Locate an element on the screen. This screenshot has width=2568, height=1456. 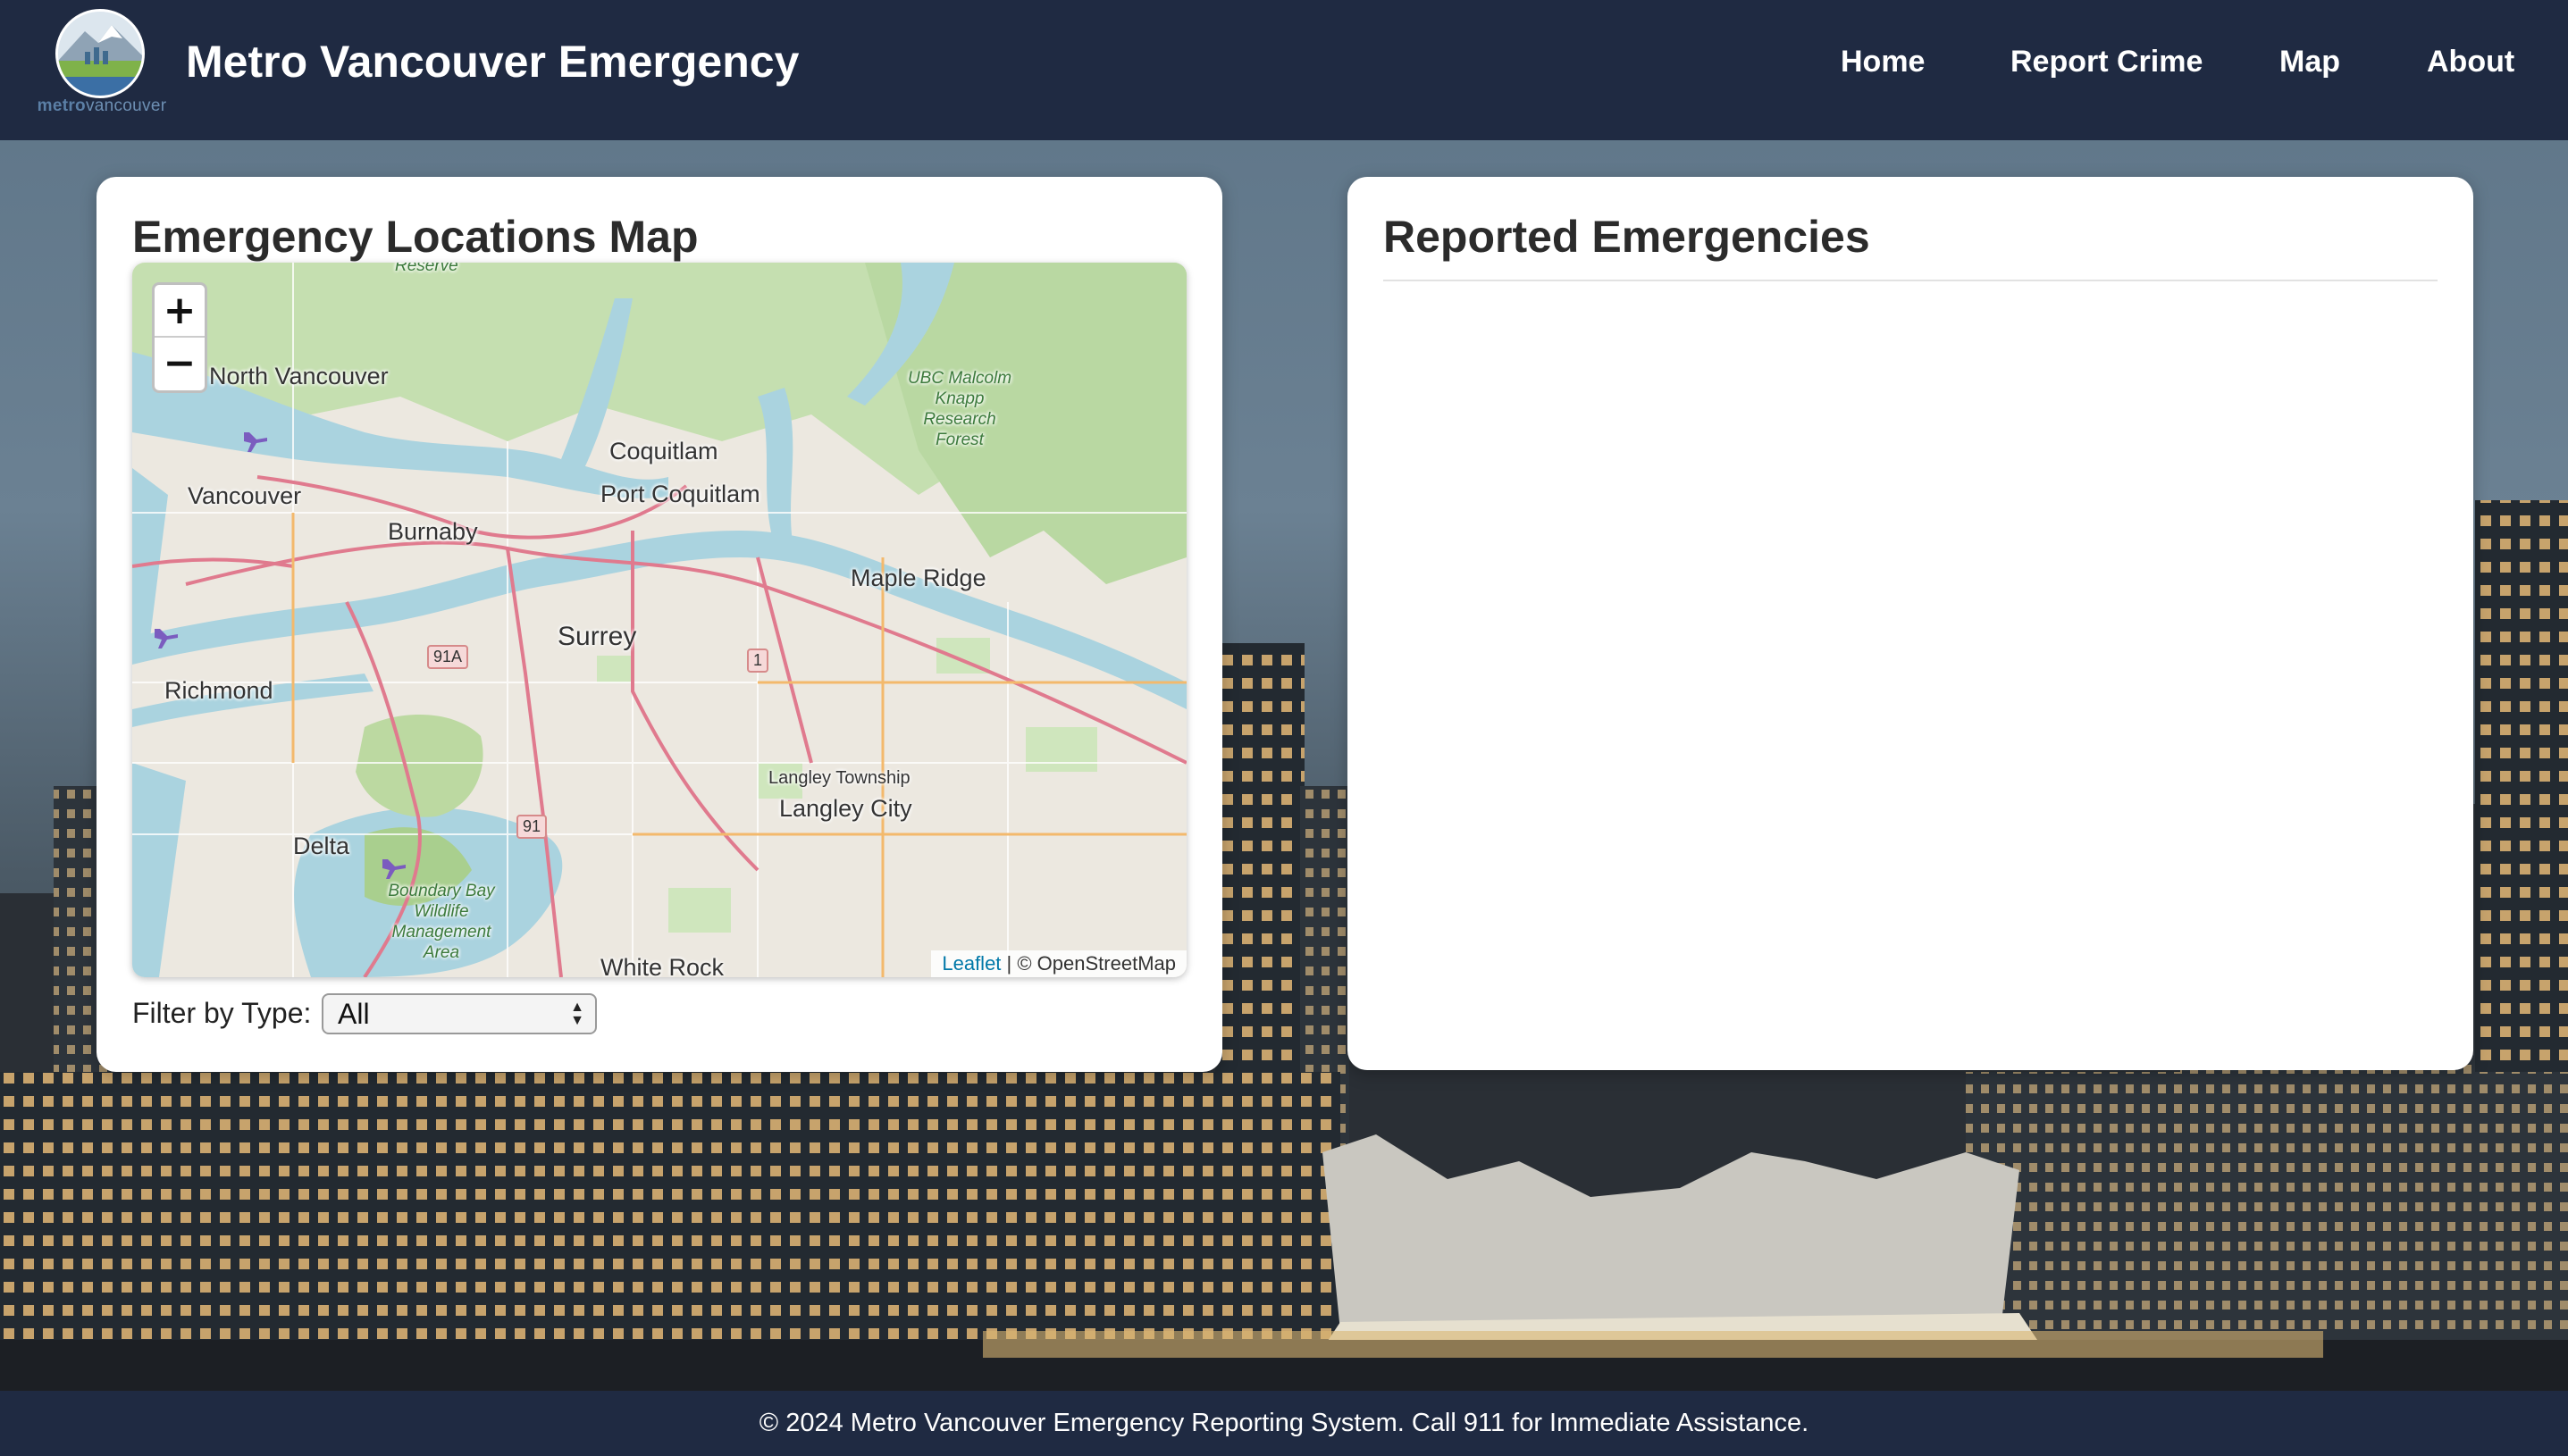
map-label-white-rock: White Rock is located at coordinates (662, 965).